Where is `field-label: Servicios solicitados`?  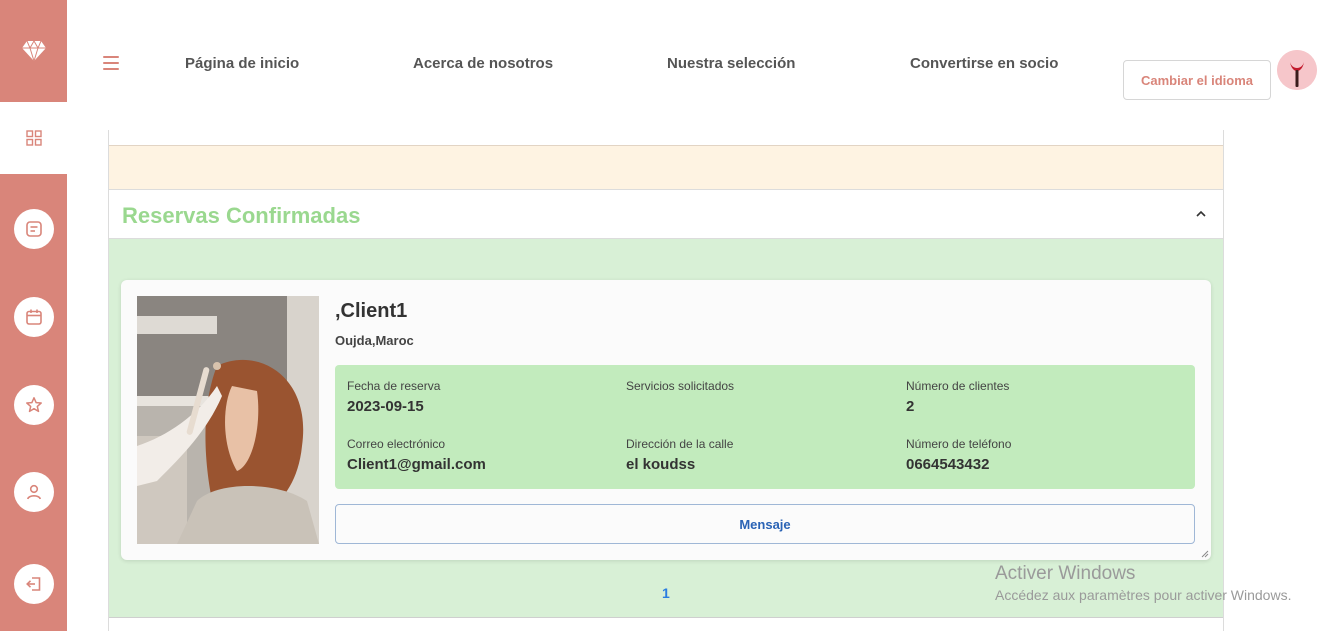 field-label: Servicios solicitados is located at coordinates (680, 386).